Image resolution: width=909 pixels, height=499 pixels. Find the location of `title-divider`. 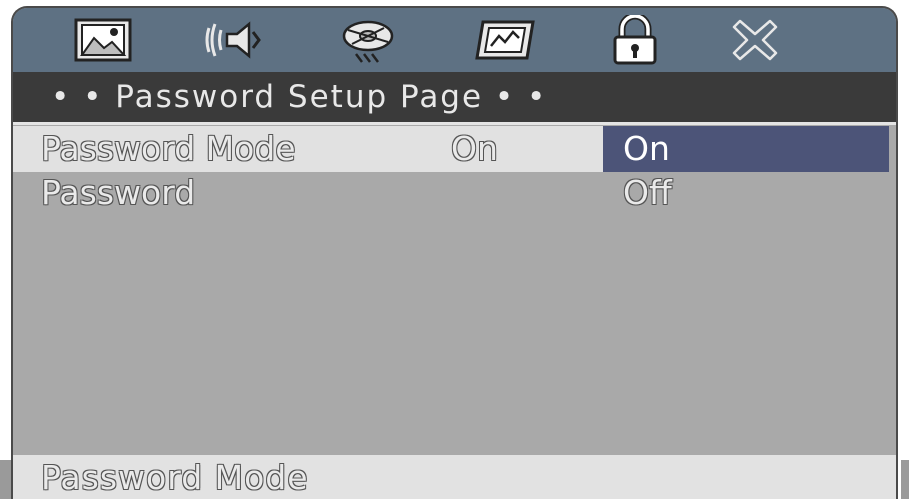

title-divider is located at coordinates (454, 123).